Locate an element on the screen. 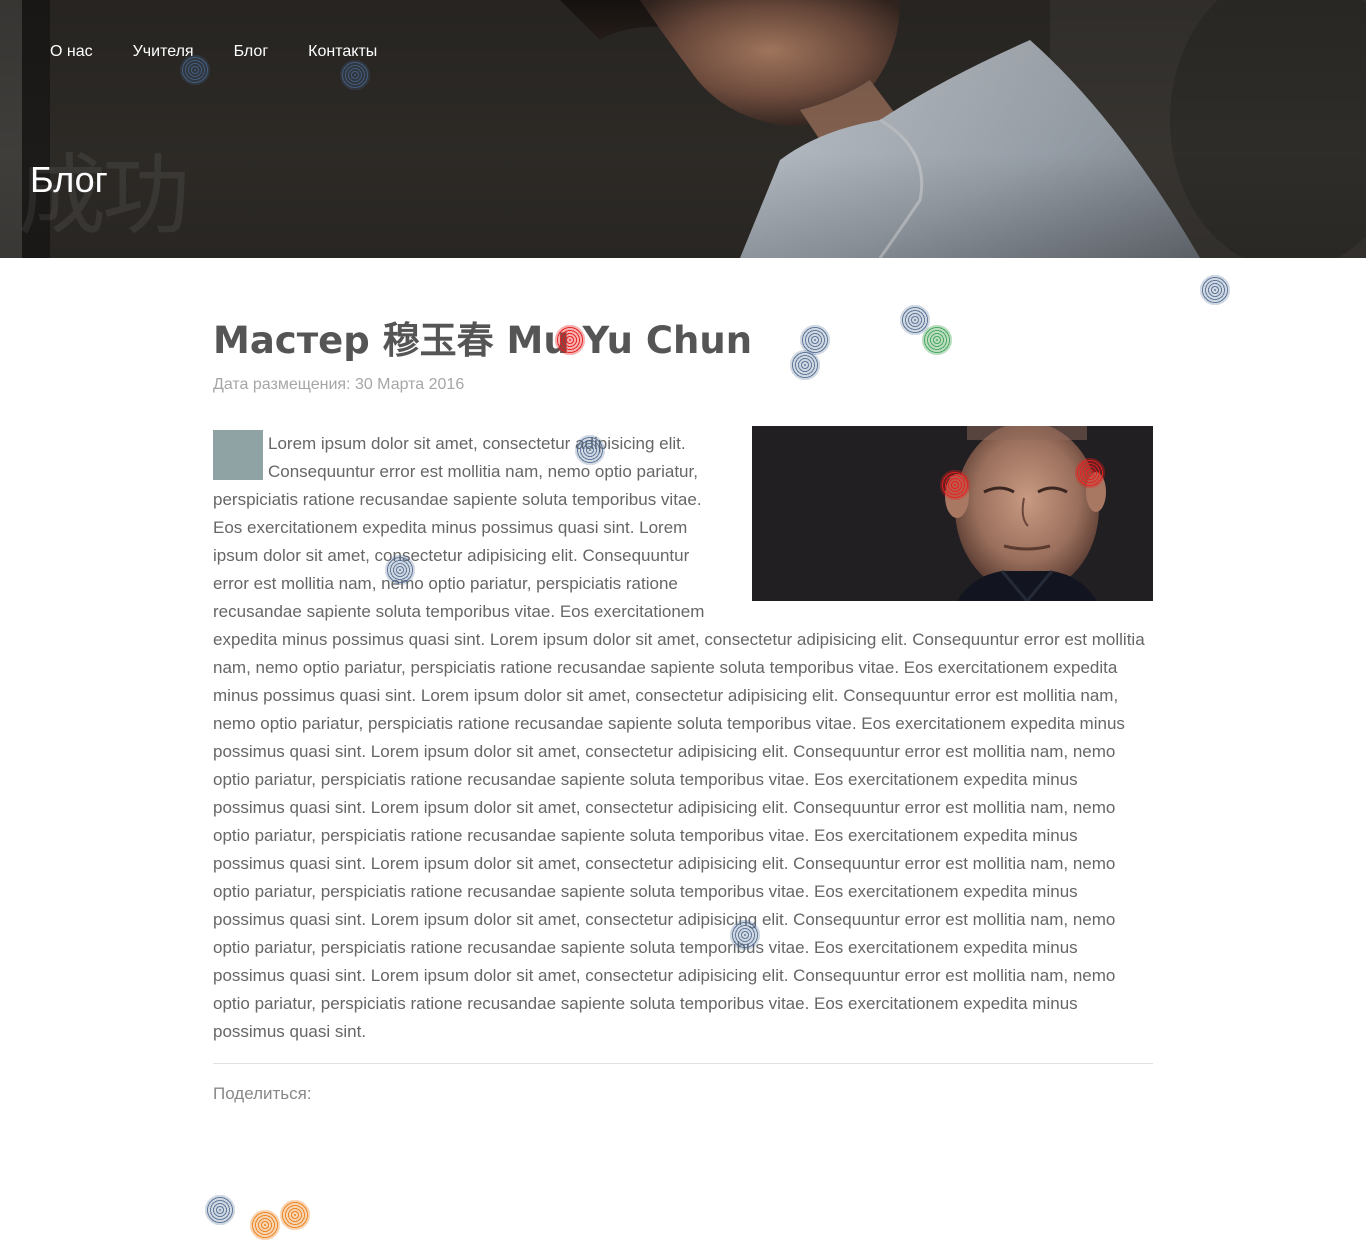  share-label: Поделиться: is located at coordinates (262, 1093).